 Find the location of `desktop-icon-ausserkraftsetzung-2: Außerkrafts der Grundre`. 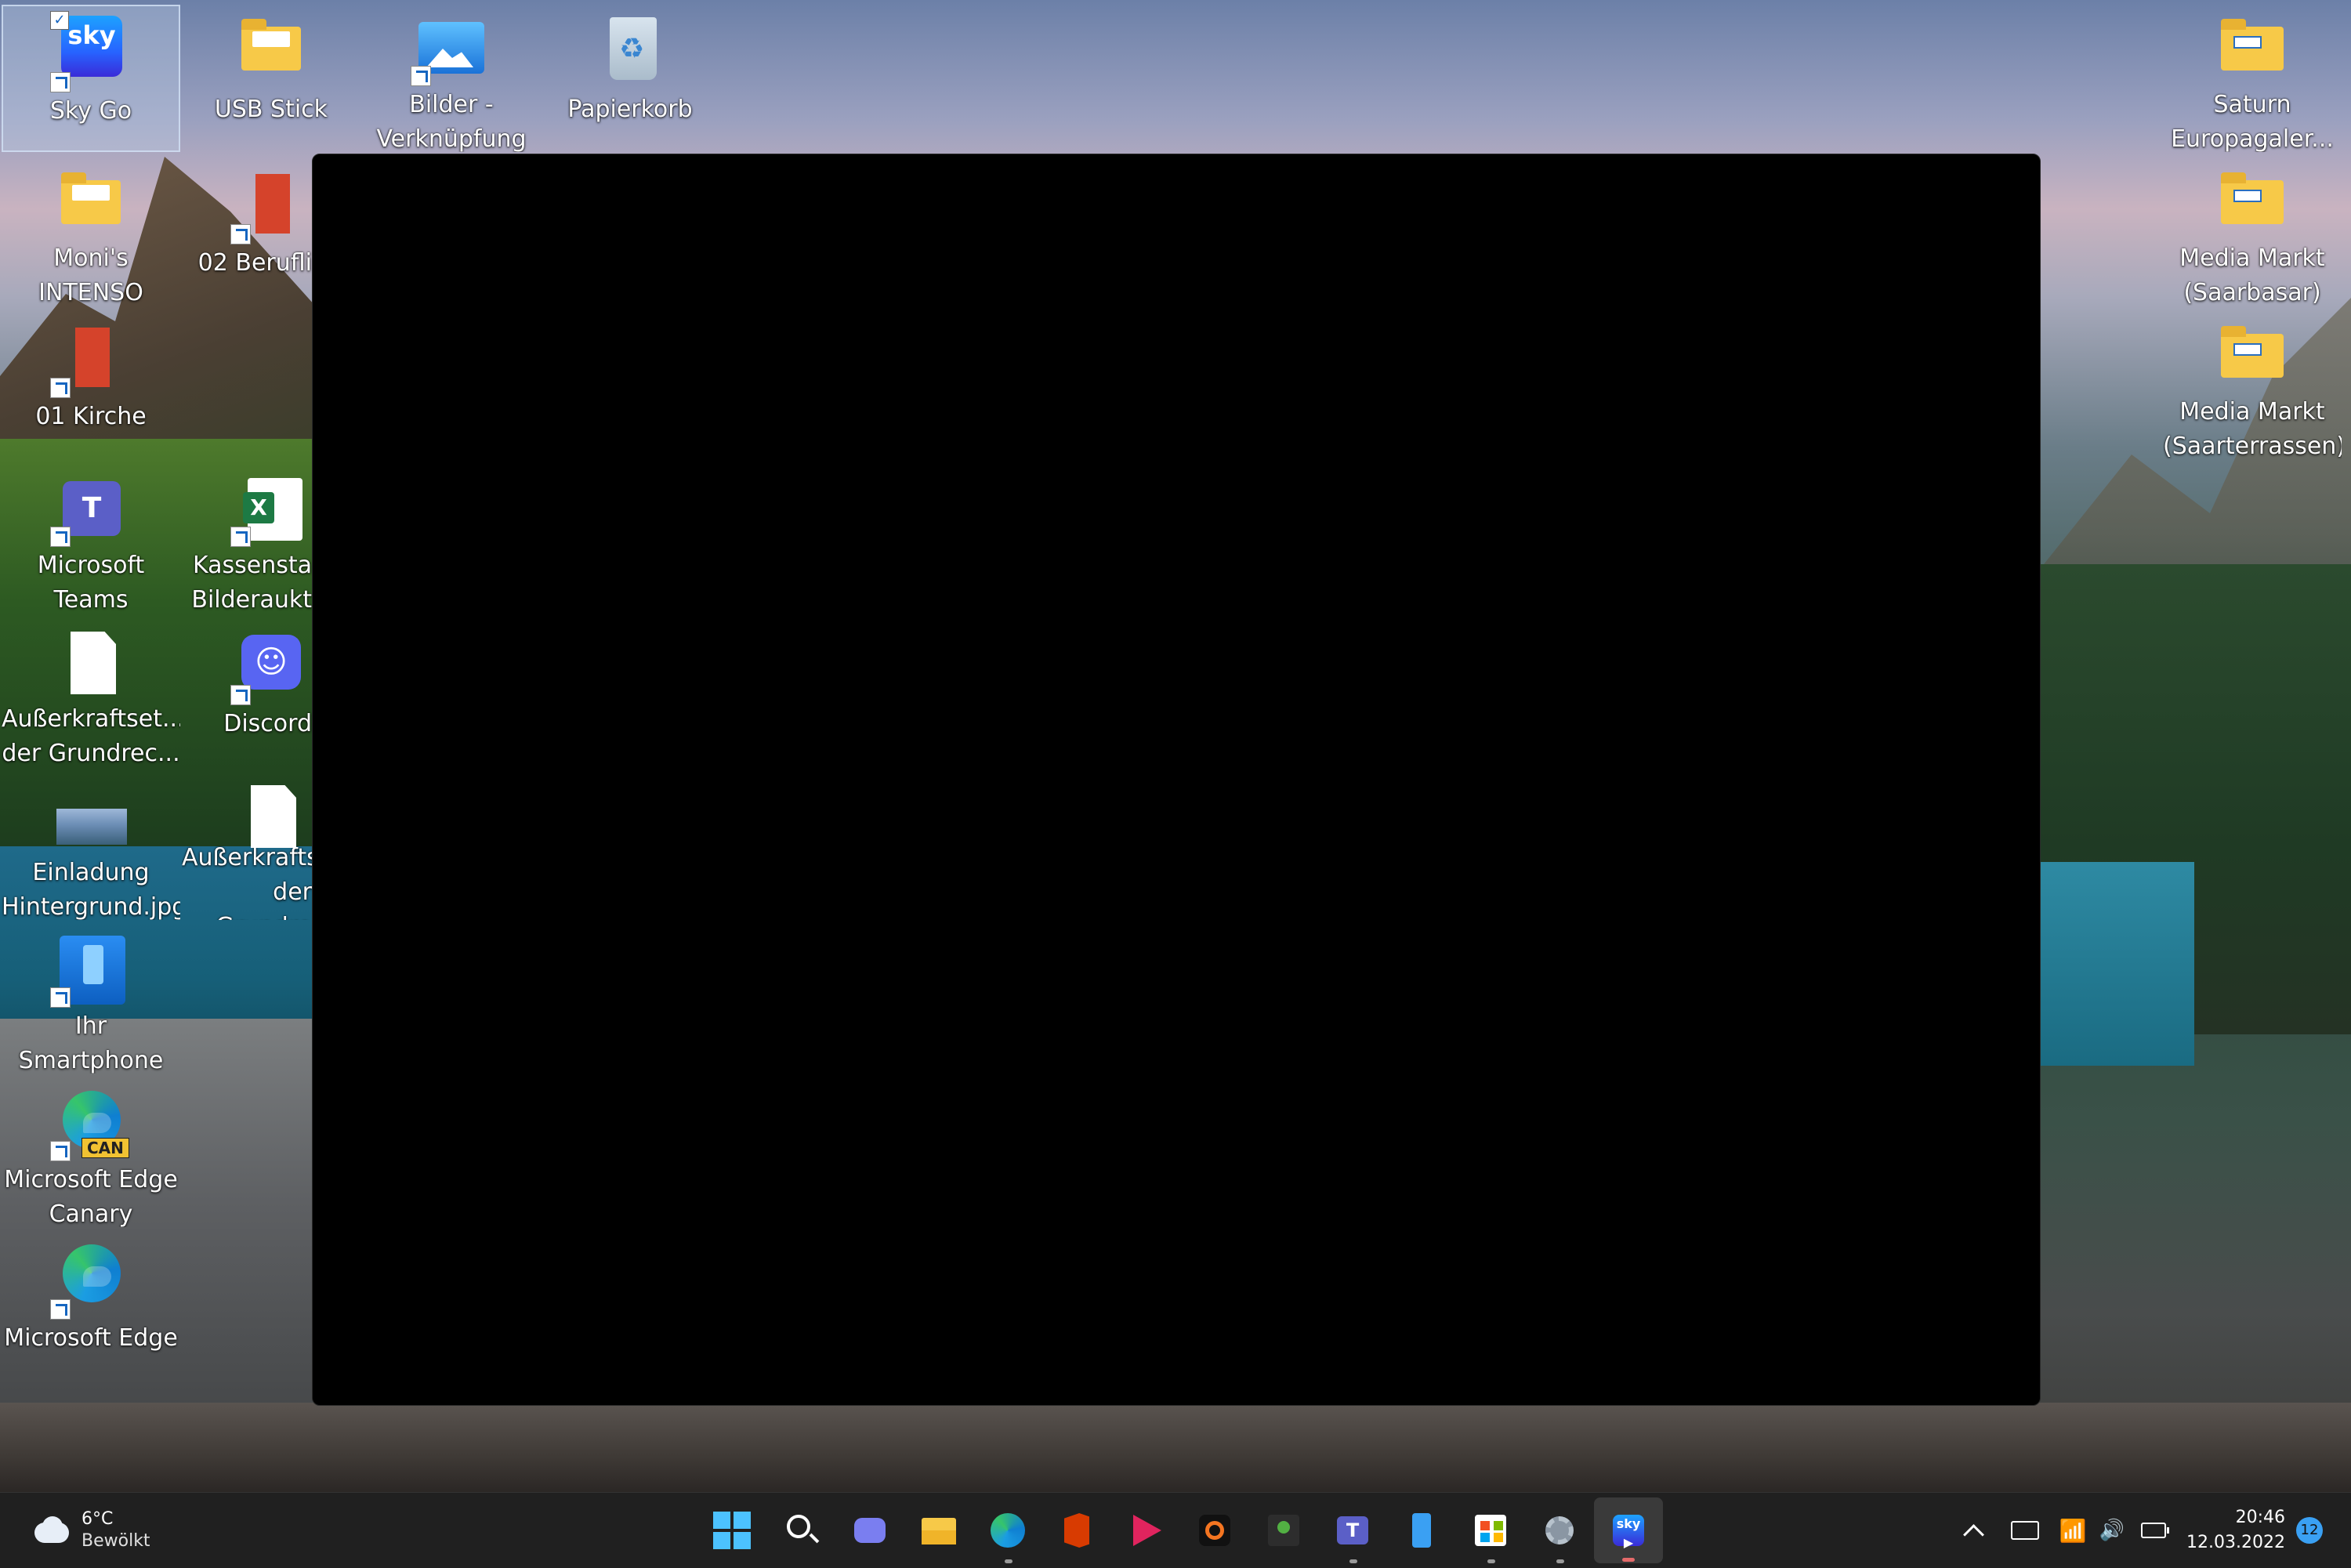

desktop-icon-ausserkraftsetzung-2: Außerkrafts der Grundre is located at coordinates (247, 846).